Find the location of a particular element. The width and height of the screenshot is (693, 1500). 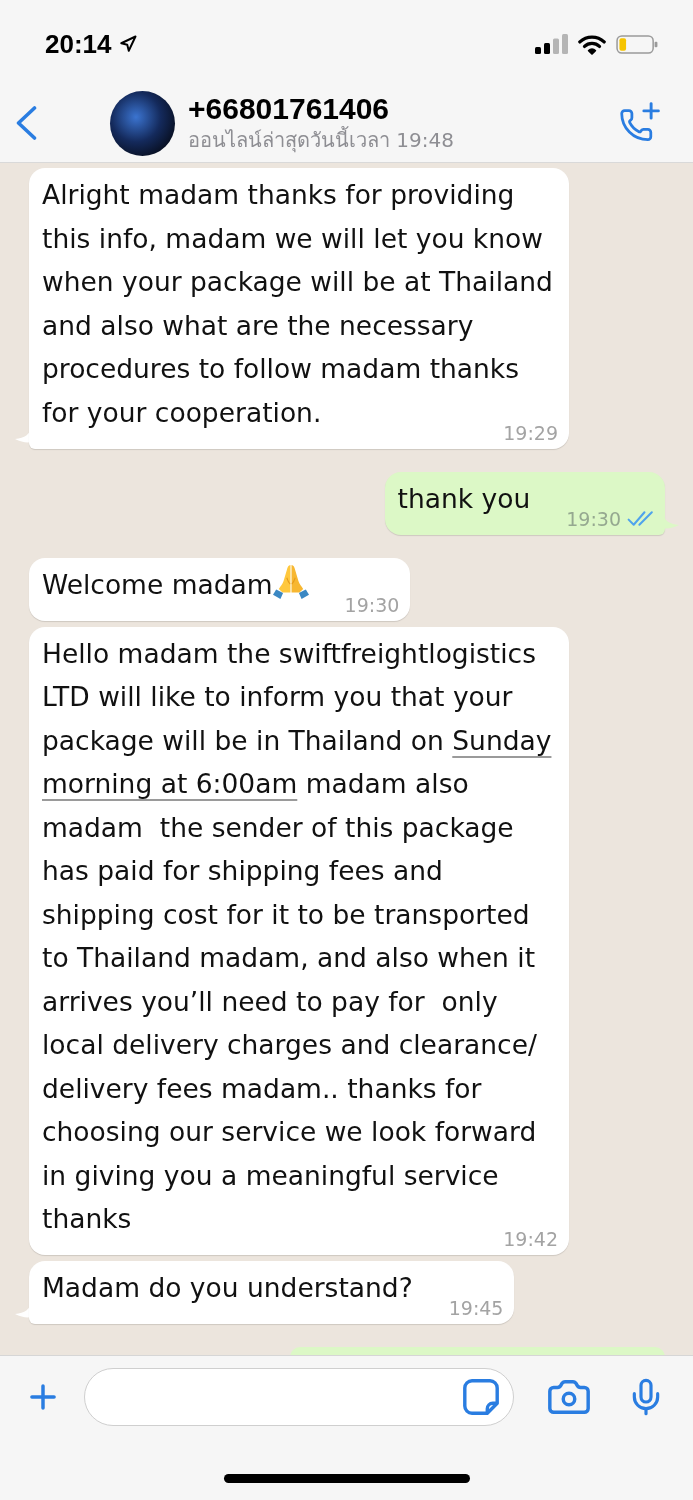

date-link: morning at 6:00am is located at coordinates (170, 783).